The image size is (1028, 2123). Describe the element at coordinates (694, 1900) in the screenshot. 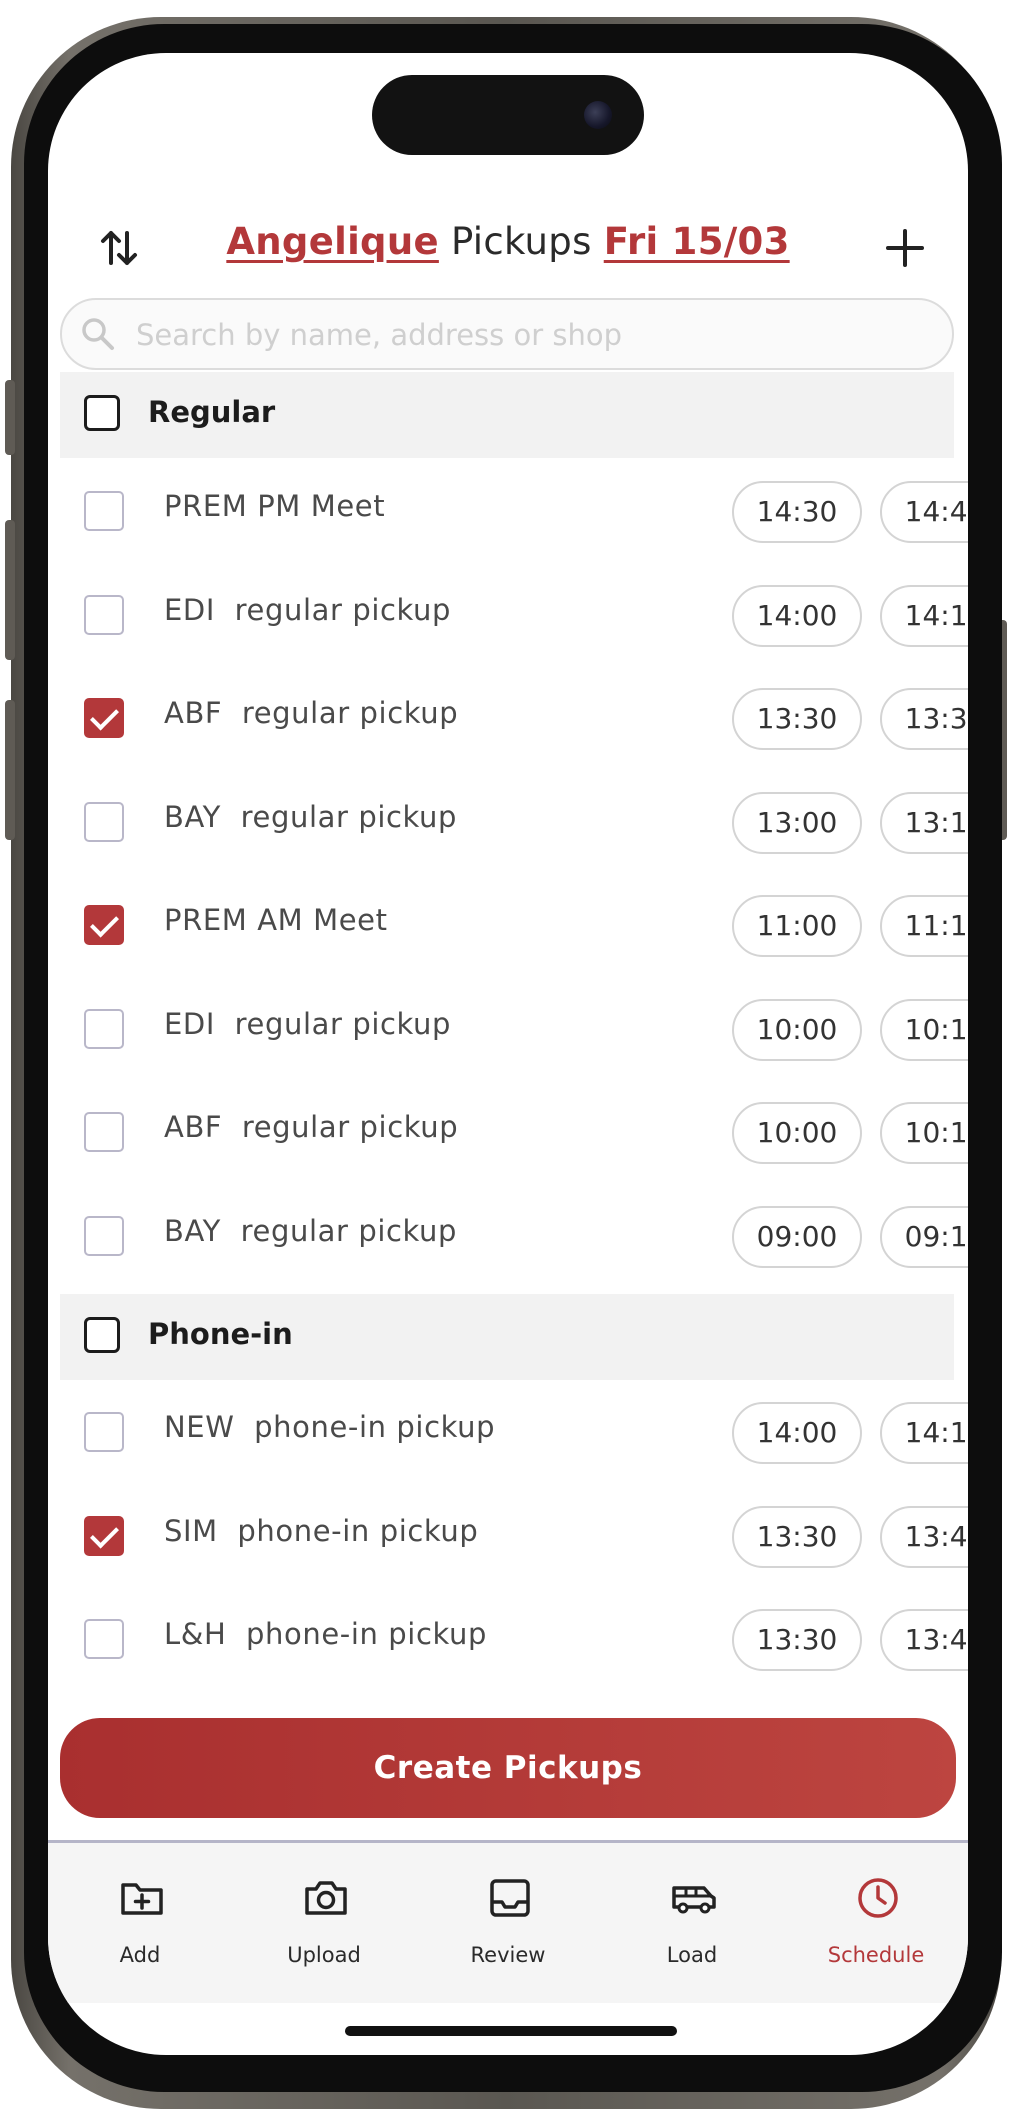

I see `van-icon` at that location.